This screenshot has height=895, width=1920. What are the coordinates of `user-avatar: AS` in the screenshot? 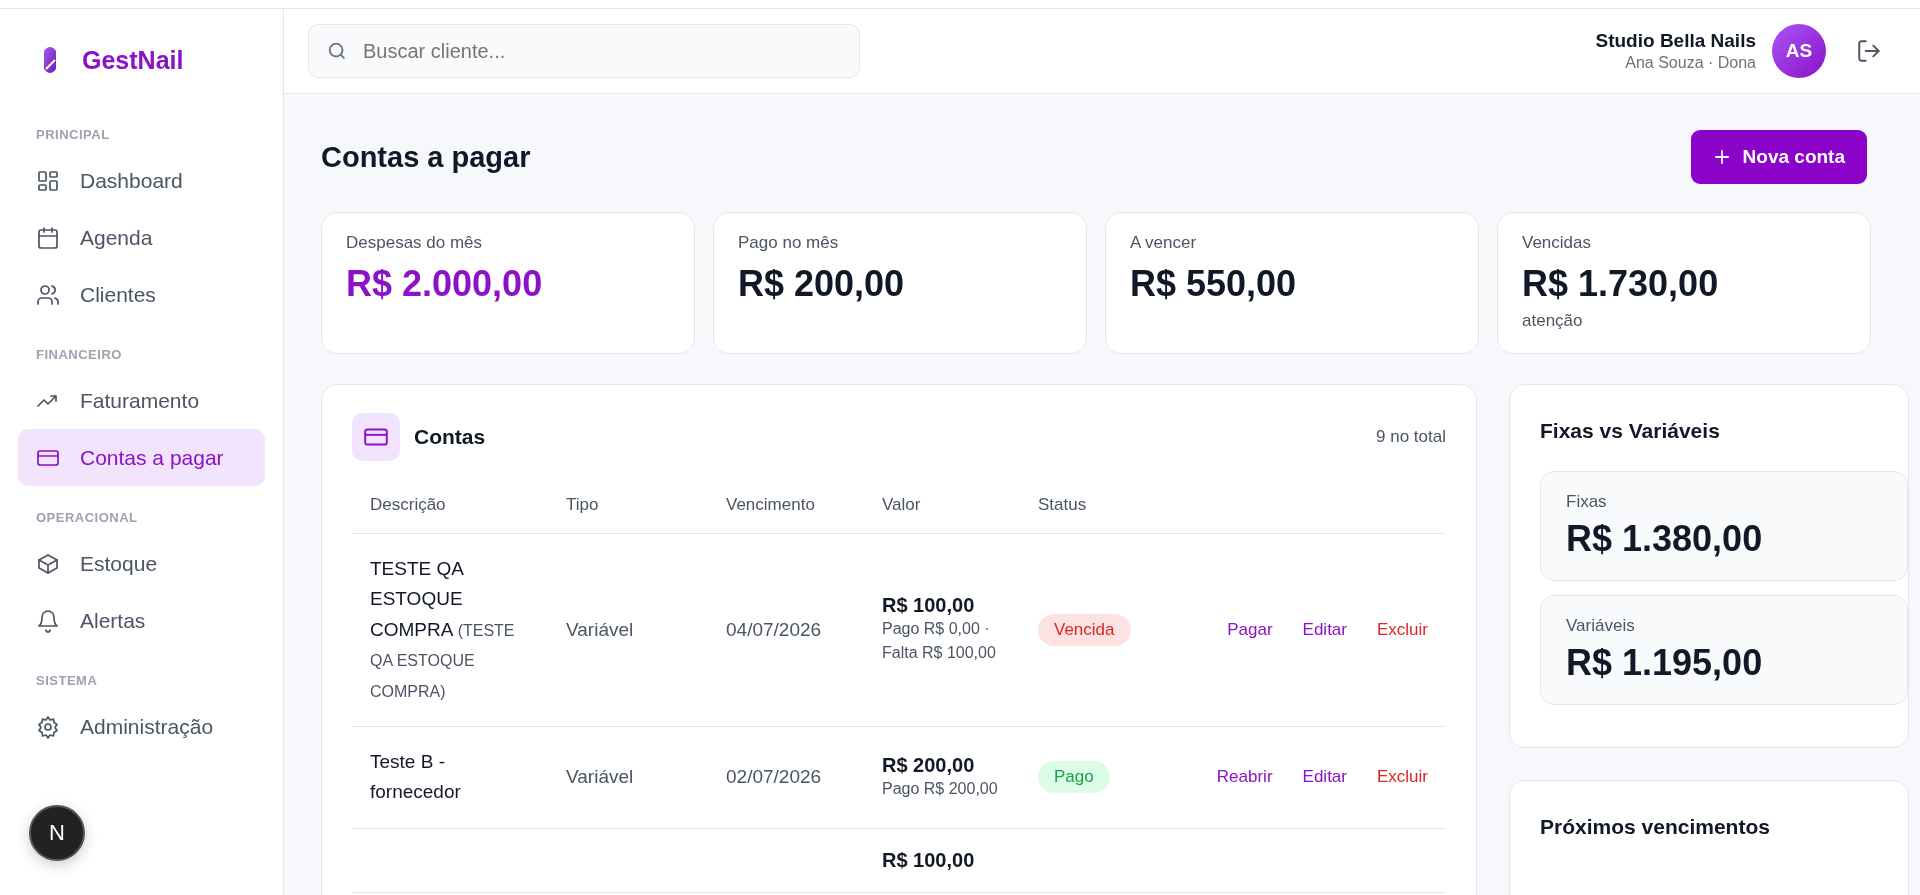 It's located at (1799, 51).